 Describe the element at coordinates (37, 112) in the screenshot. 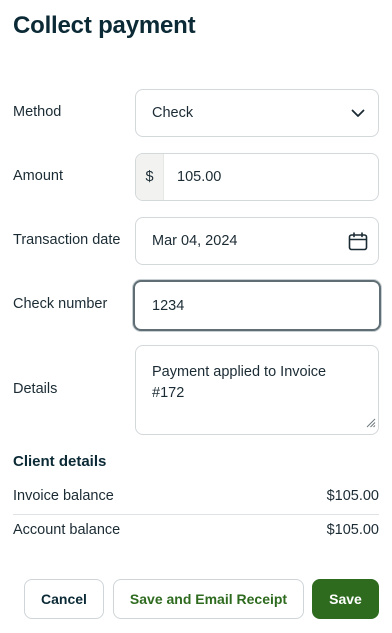

I see `method-label: Method` at that location.